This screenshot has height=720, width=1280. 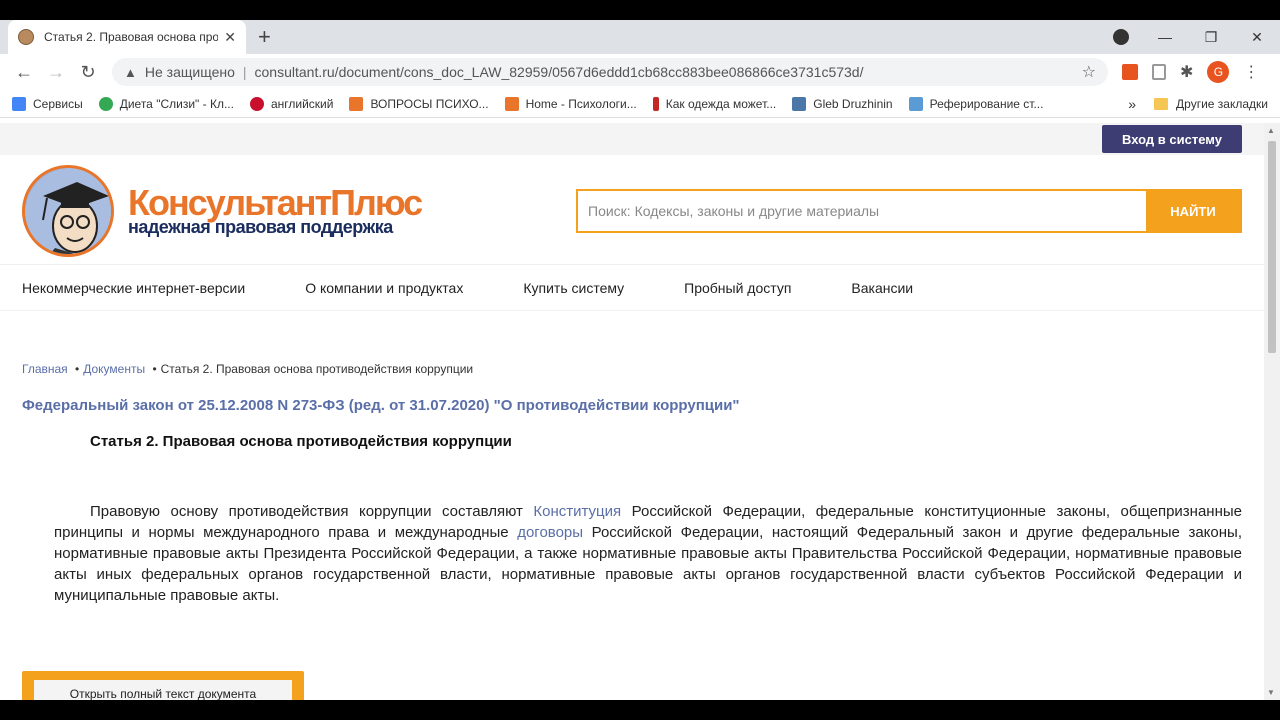 I want to click on nav-noncommercial: Некоммерческие интернет-версии, so click(x=133, y=288).